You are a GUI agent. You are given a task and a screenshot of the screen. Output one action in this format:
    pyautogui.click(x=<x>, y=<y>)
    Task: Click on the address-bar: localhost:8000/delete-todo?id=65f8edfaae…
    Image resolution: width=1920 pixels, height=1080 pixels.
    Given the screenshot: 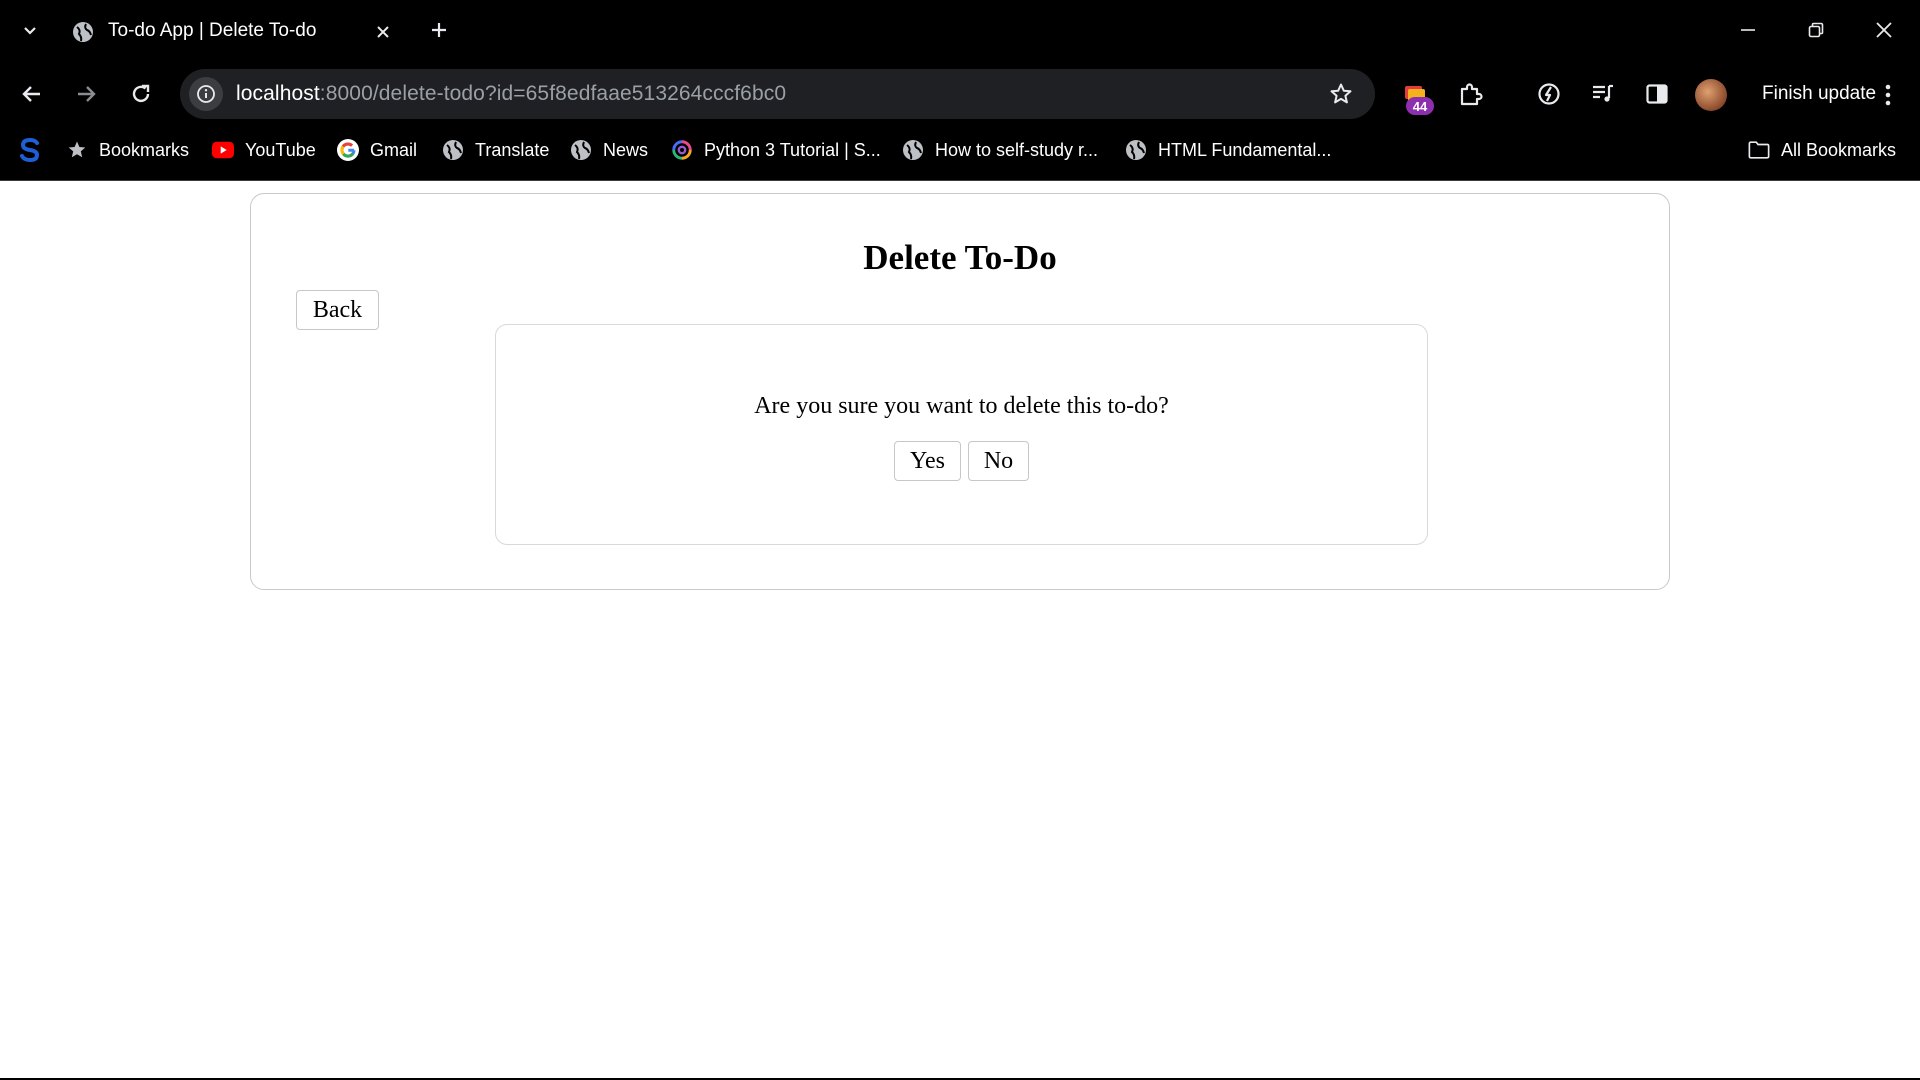 What is the action you would take?
    pyautogui.click(x=777, y=94)
    